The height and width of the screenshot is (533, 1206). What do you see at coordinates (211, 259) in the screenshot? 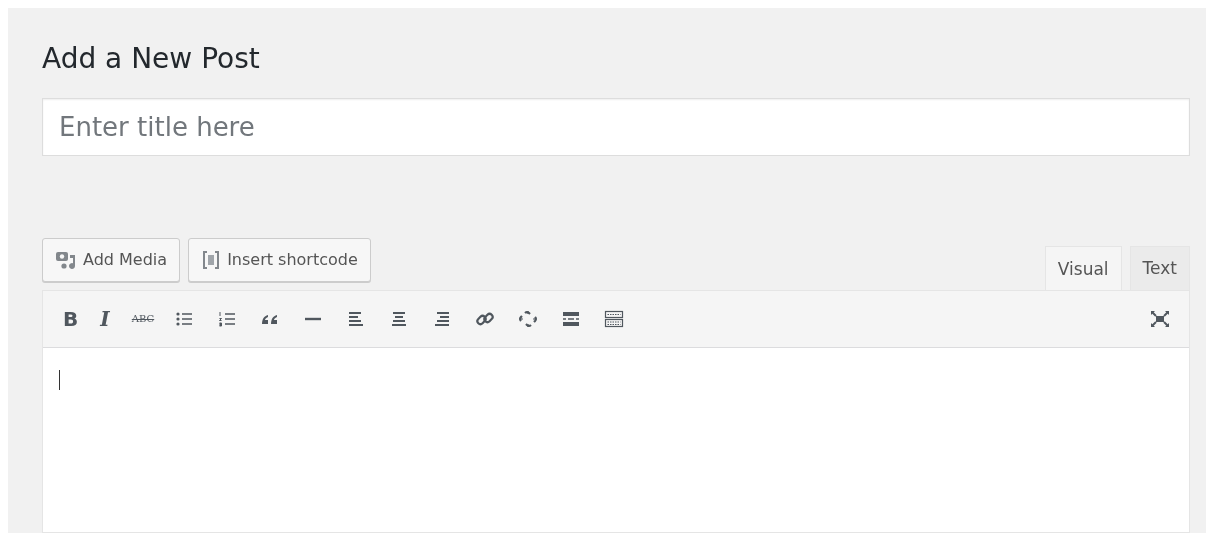
I see `brackets-icon` at bounding box center [211, 259].